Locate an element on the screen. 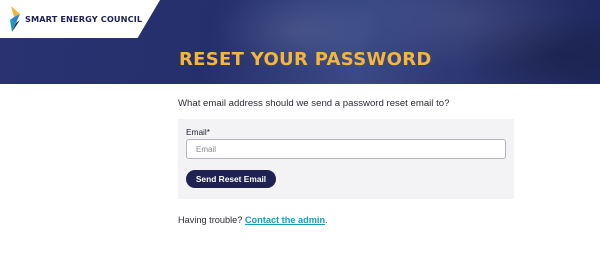 This screenshot has width=600, height=260. logo-panel: SMART ENERGY COUNCIL is located at coordinates (80, 19).